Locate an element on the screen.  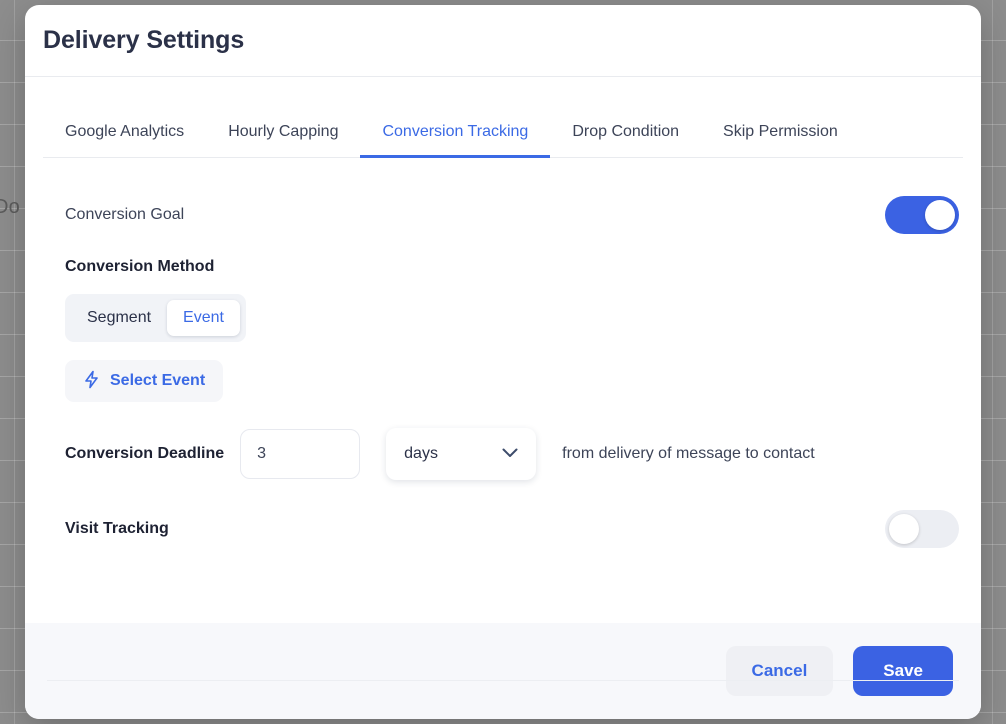
conversion-deadline-input is located at coordinates (300, 454).